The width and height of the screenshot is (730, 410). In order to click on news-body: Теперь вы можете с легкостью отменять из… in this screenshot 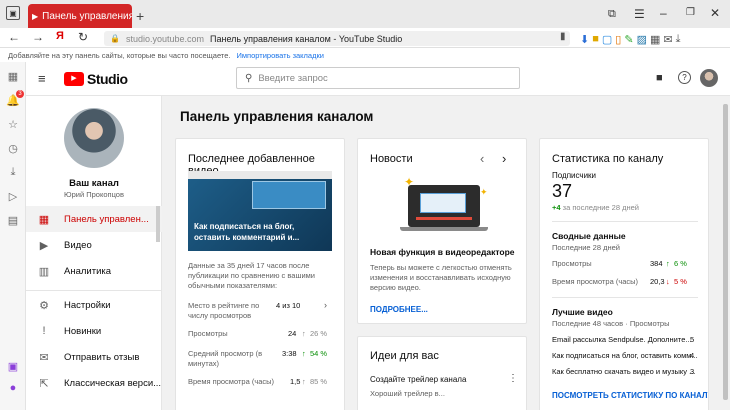, I will do `click(441, 277)`.